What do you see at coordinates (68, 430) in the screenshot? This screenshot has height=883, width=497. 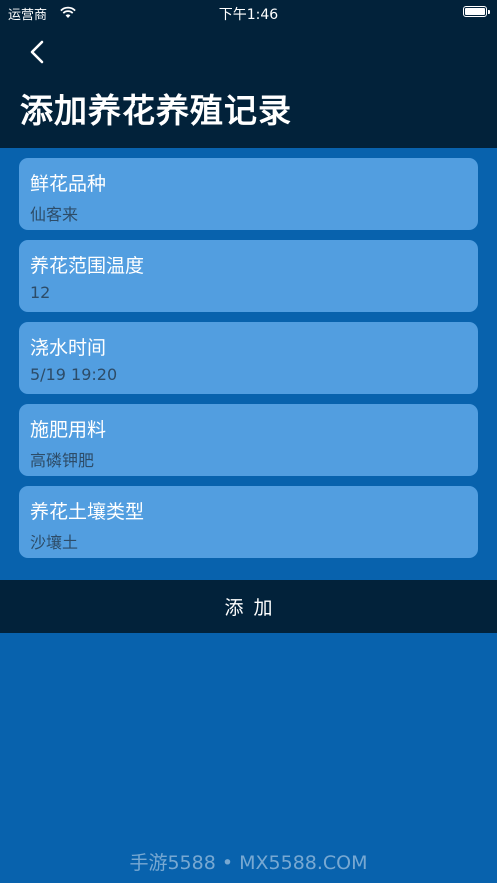 I see `field-label: 施肥用料` at bounding box center [68, 430].